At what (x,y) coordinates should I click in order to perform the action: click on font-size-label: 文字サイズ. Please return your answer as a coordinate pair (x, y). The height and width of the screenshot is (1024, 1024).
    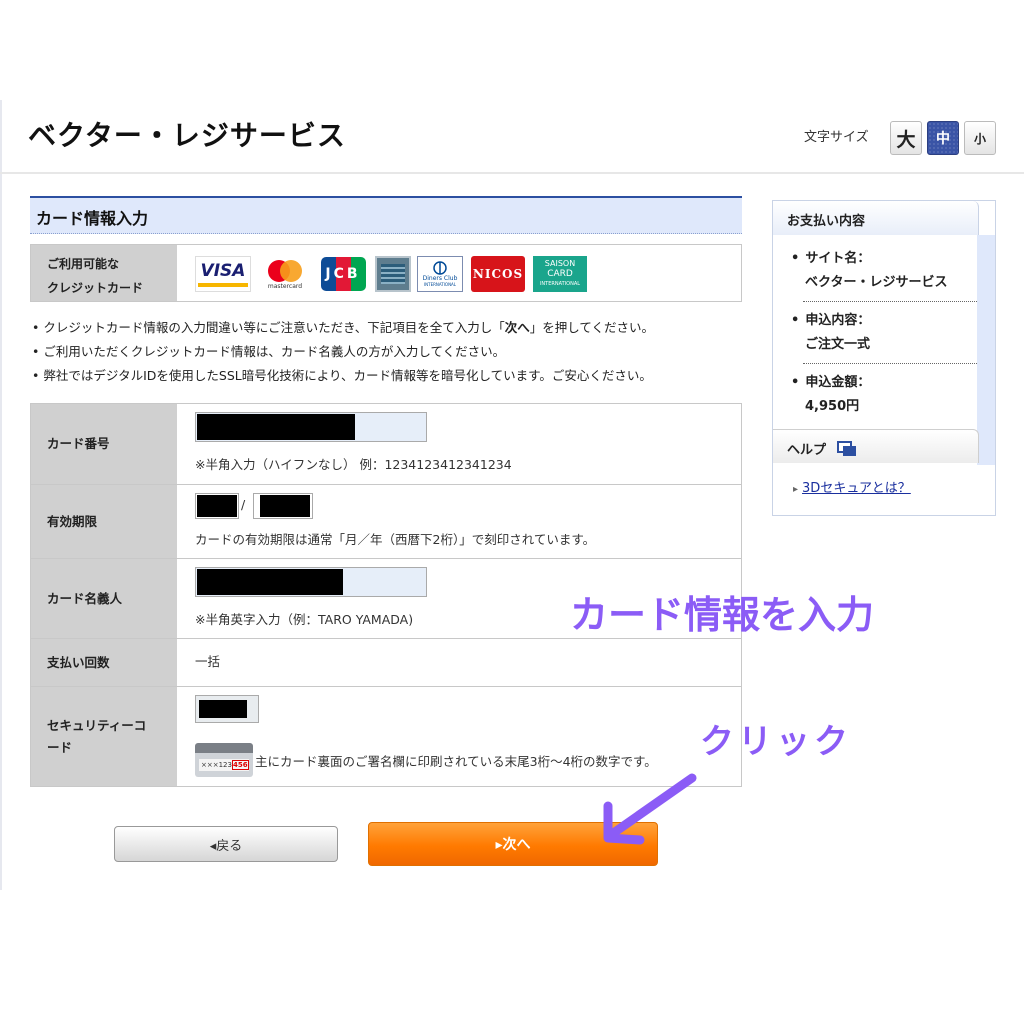
    Looking at the image, I should click on (836, 137).